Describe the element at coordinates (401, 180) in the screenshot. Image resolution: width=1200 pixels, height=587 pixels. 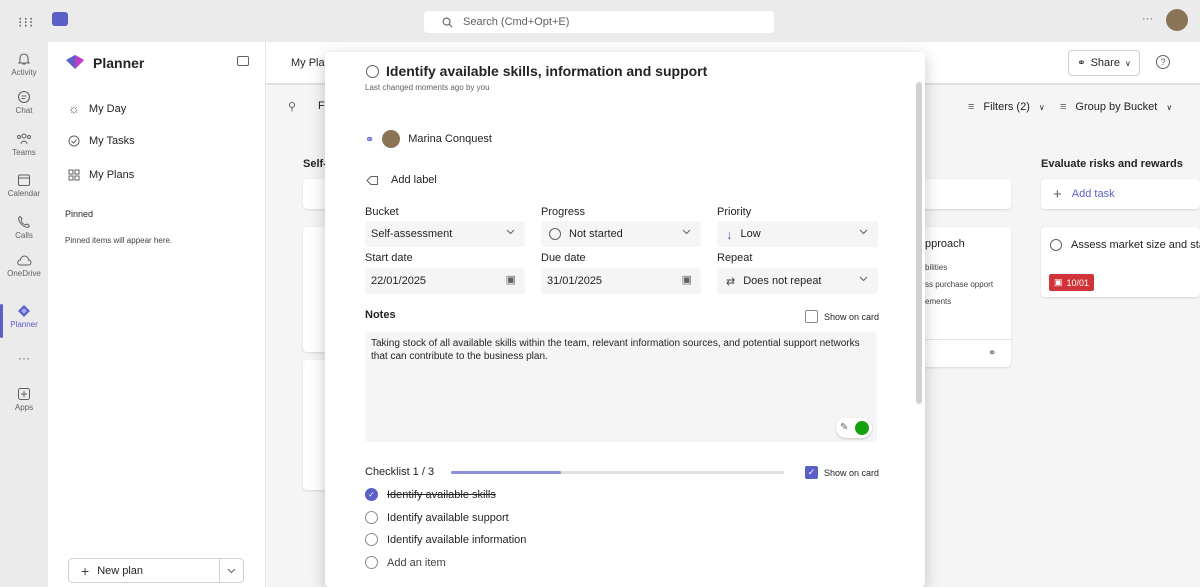
I see `add-label-button: Add label` at that location.